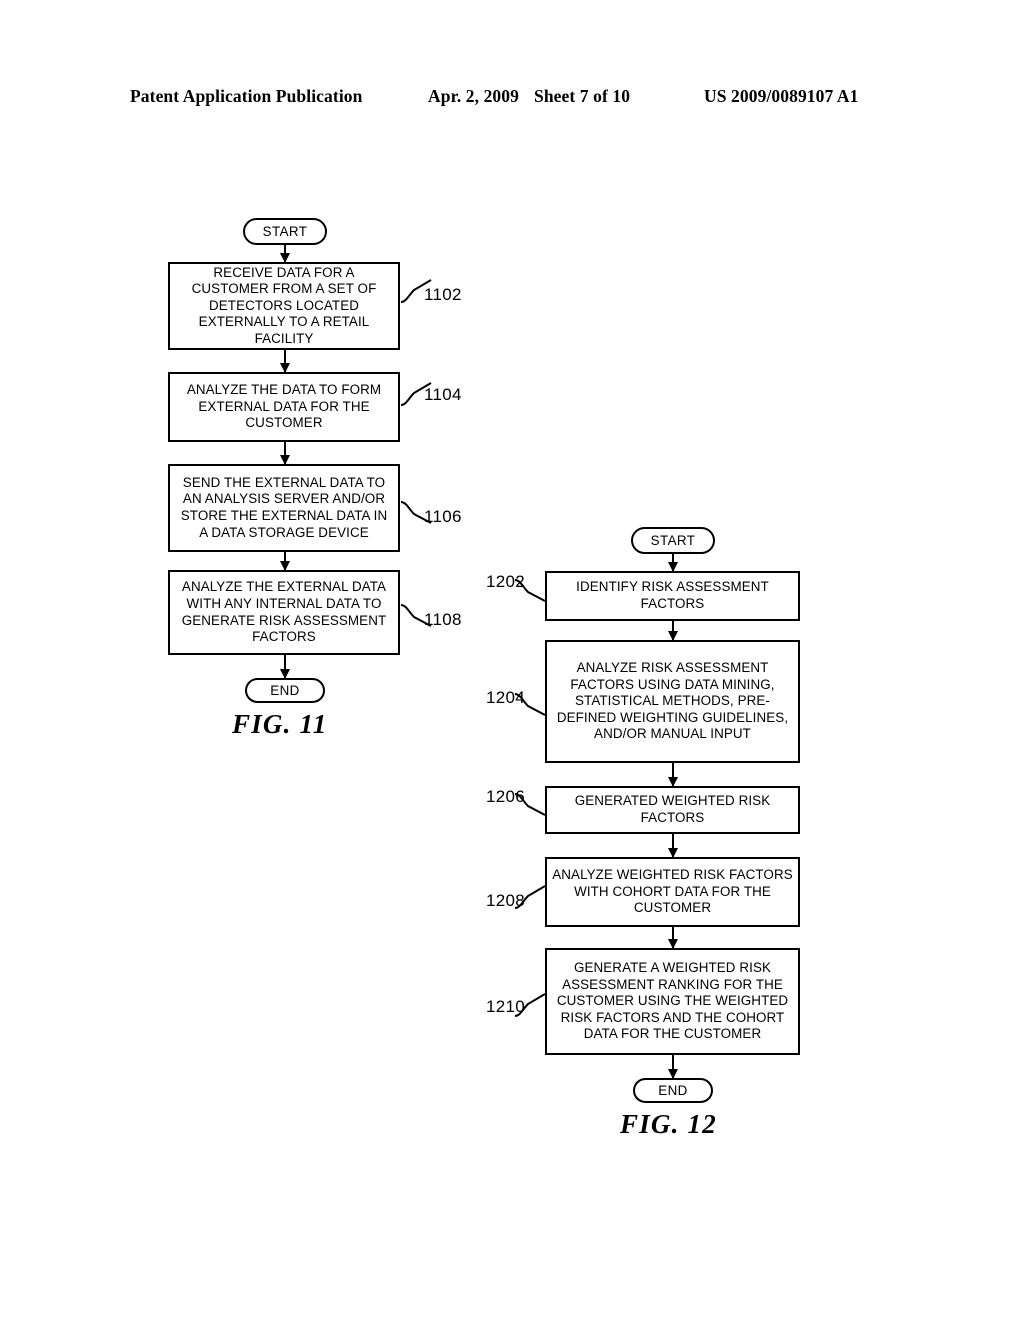  What do you see at coordinates (506, 697) in the screenshot?
I see `fig12-ref-1204: 1204` at bounding box center [506, 697].